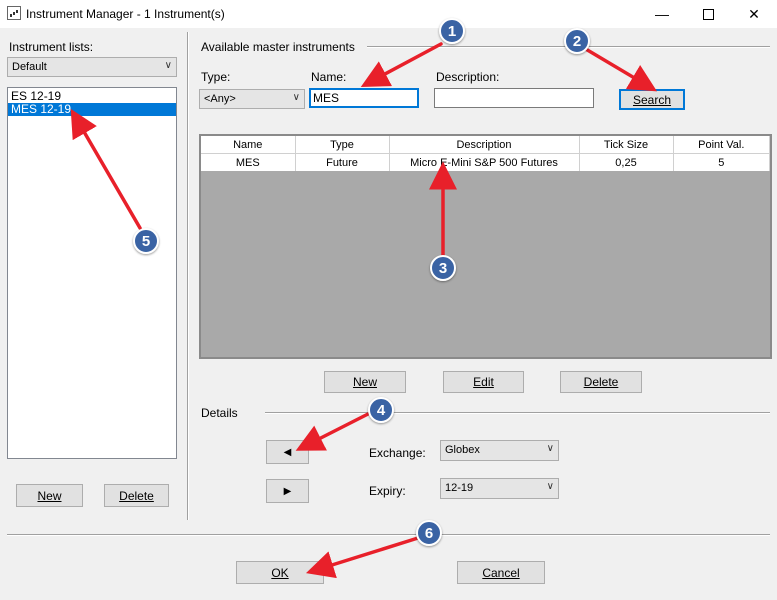  What do you see at coordinates (364, 98) in the screenshot?
I see `name-input: MES` at bounding box center [364, 98].